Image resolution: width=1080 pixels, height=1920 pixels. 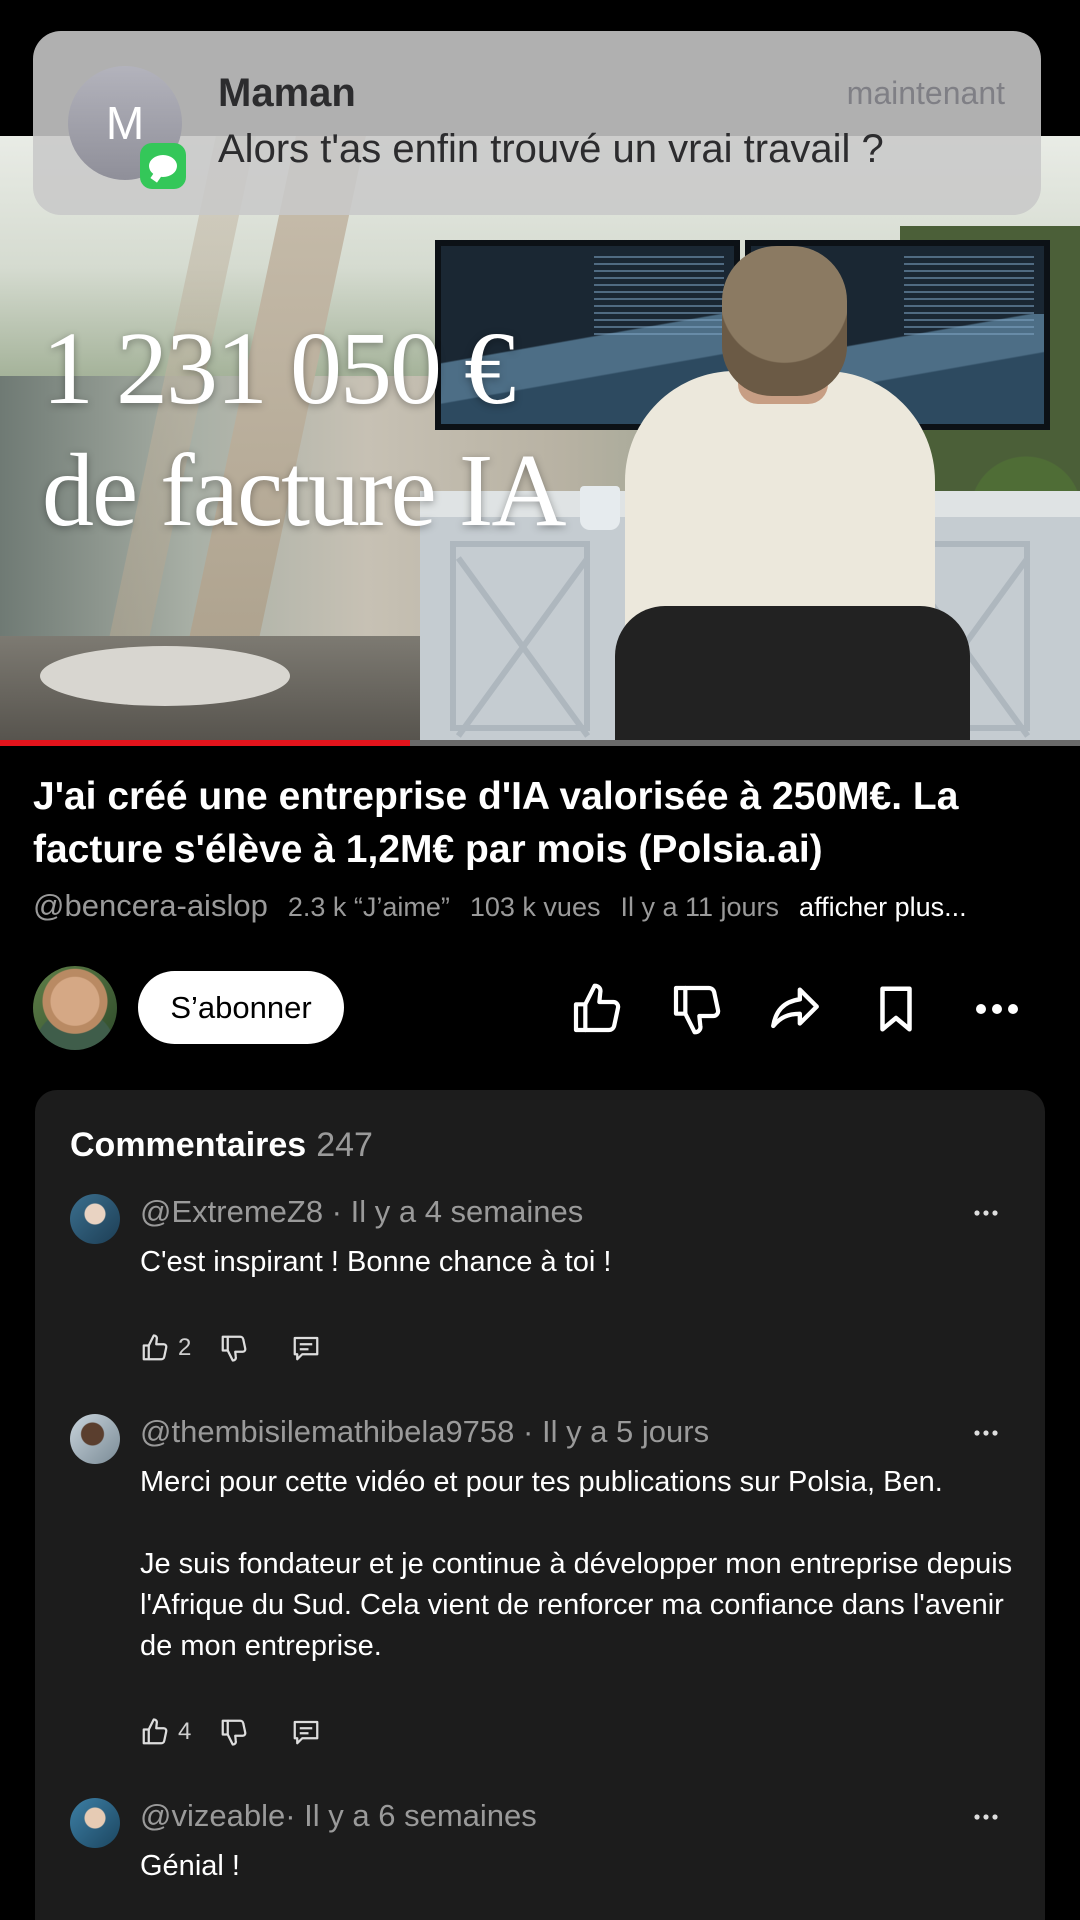 What do you see at coordinates (361, 1212) in the screenshot?
I see `comment-author: @ExtremeZ8 · Il y a 4 semaines` at bounding box center [361, 1212].